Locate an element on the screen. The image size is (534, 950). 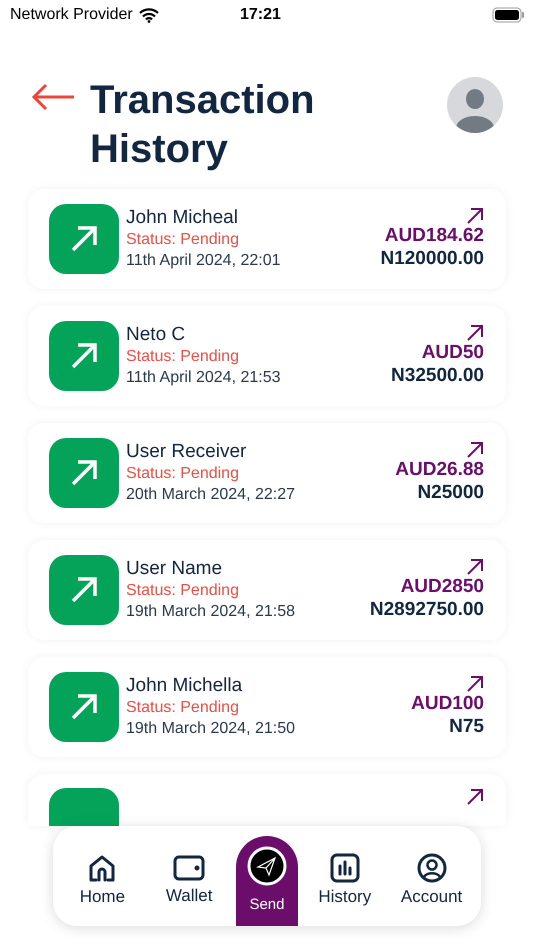
battery-icon is located at coordinates (508, 15).